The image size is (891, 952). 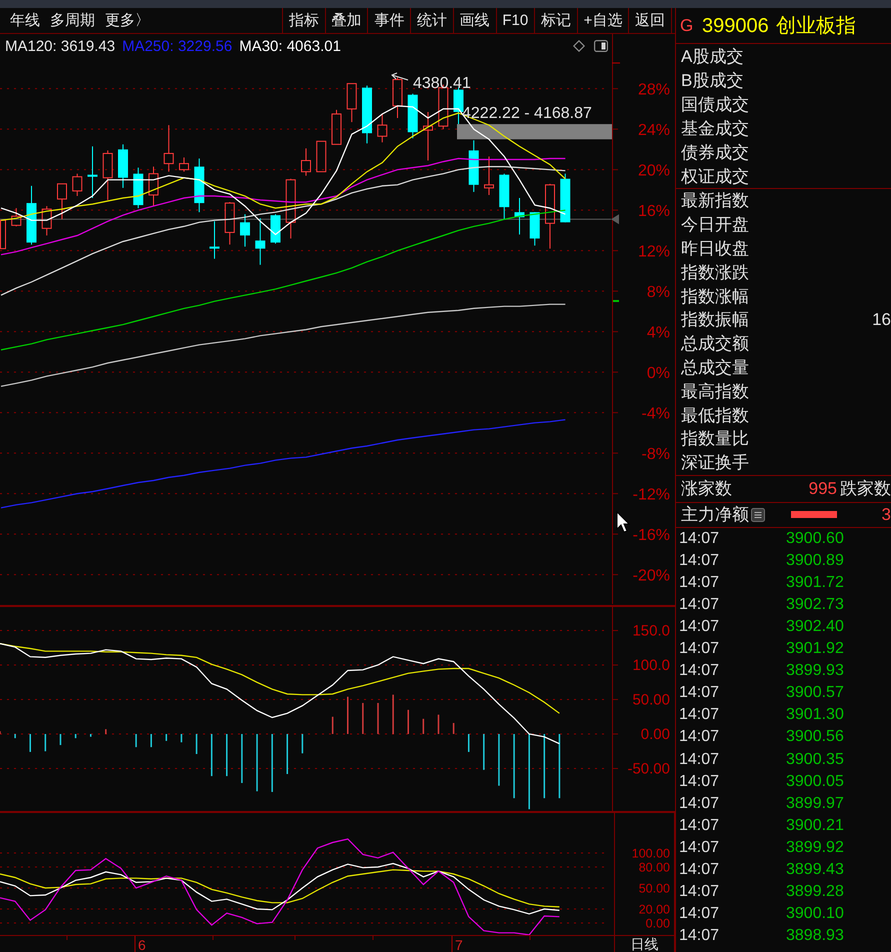 What do you see at coordinates (815, 560) in the screenshot?
I see `tick-price: 3900.89` at bounding box center [815, 560].